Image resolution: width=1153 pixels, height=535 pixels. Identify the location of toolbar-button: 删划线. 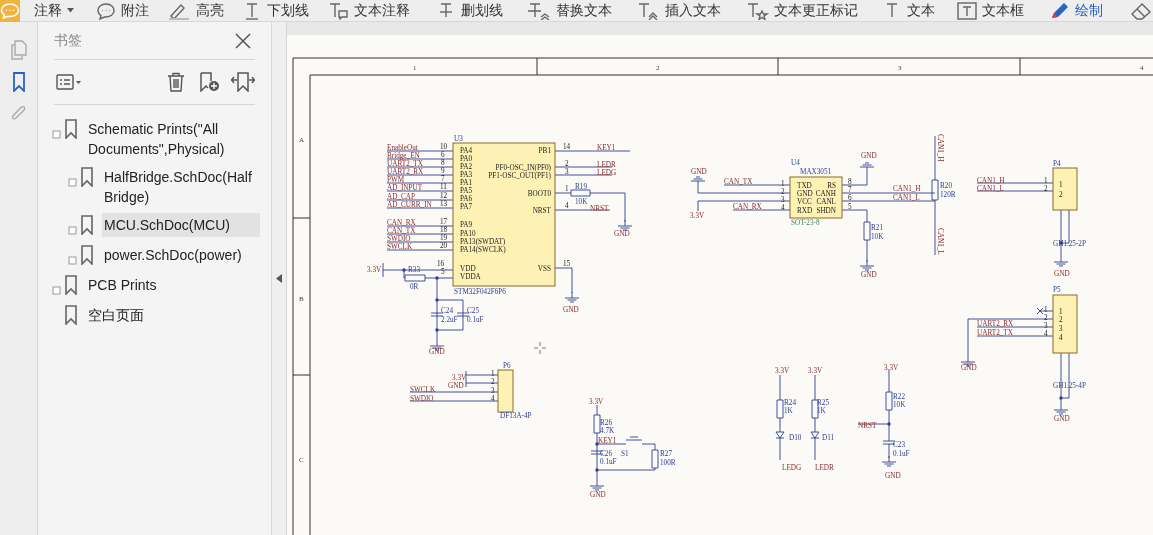
(470, 10).